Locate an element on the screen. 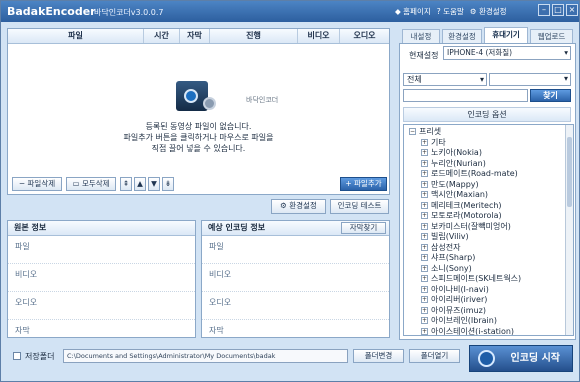 The image size is (580, 382). original-audio-label: 오디오 is located at coordinates (101, 306).